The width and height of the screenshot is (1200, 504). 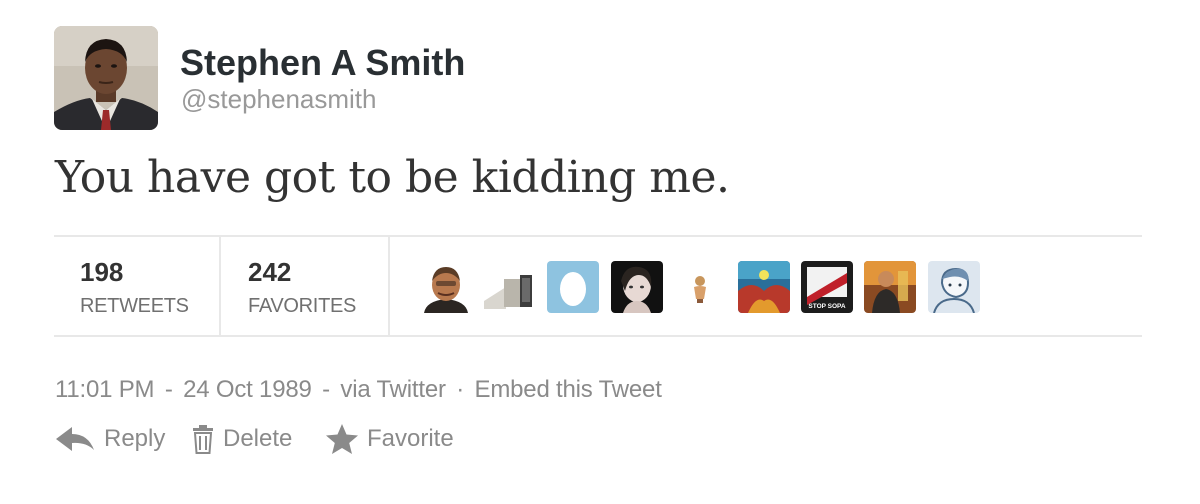 What do you see at coordinates (258, 438) in the screenshot?
I see `delete-label: Delete` at bounding box center [258, 438].